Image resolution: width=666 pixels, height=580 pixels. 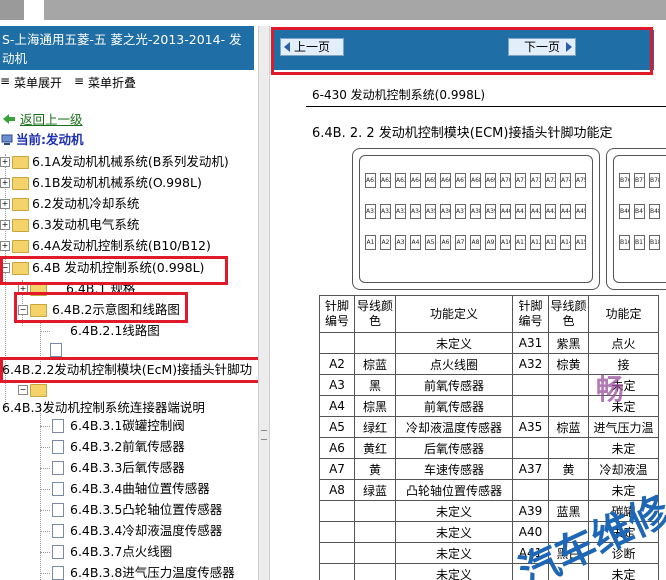 What do you see at coordinates (103, 408) in the screenshot?
I see `tree-item-label: 6.4B.3发动机控制系统连接器端说明` at bounding box center [103, 408].